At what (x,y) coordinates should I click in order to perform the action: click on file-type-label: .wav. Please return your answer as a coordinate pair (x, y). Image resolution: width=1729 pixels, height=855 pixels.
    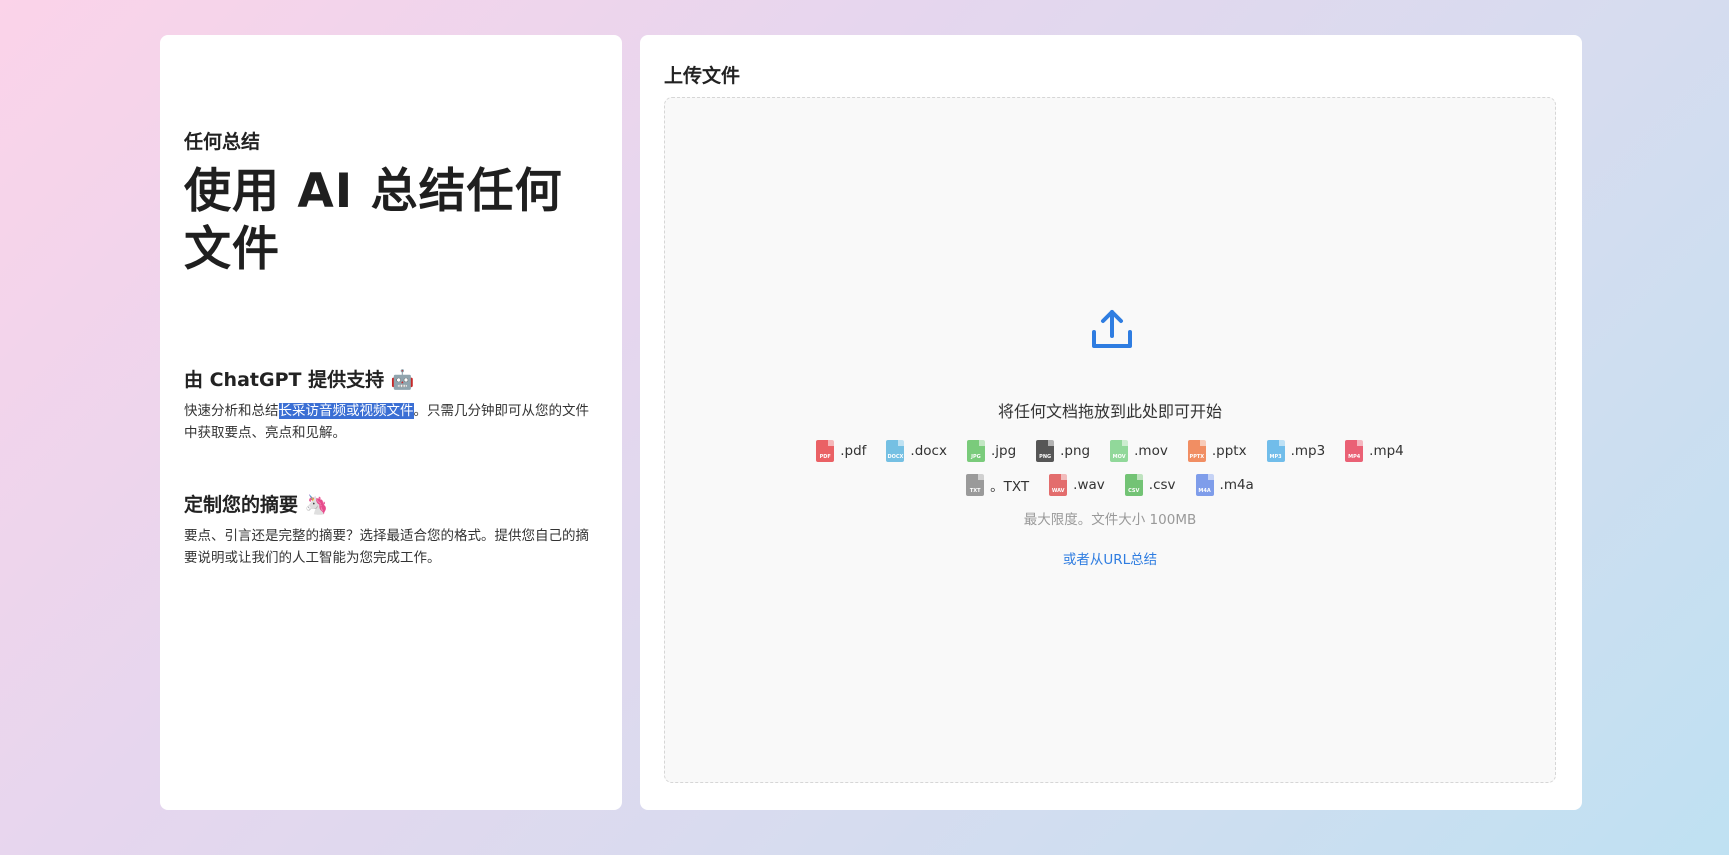
    Looking at the image, I should click on (1089, 485).